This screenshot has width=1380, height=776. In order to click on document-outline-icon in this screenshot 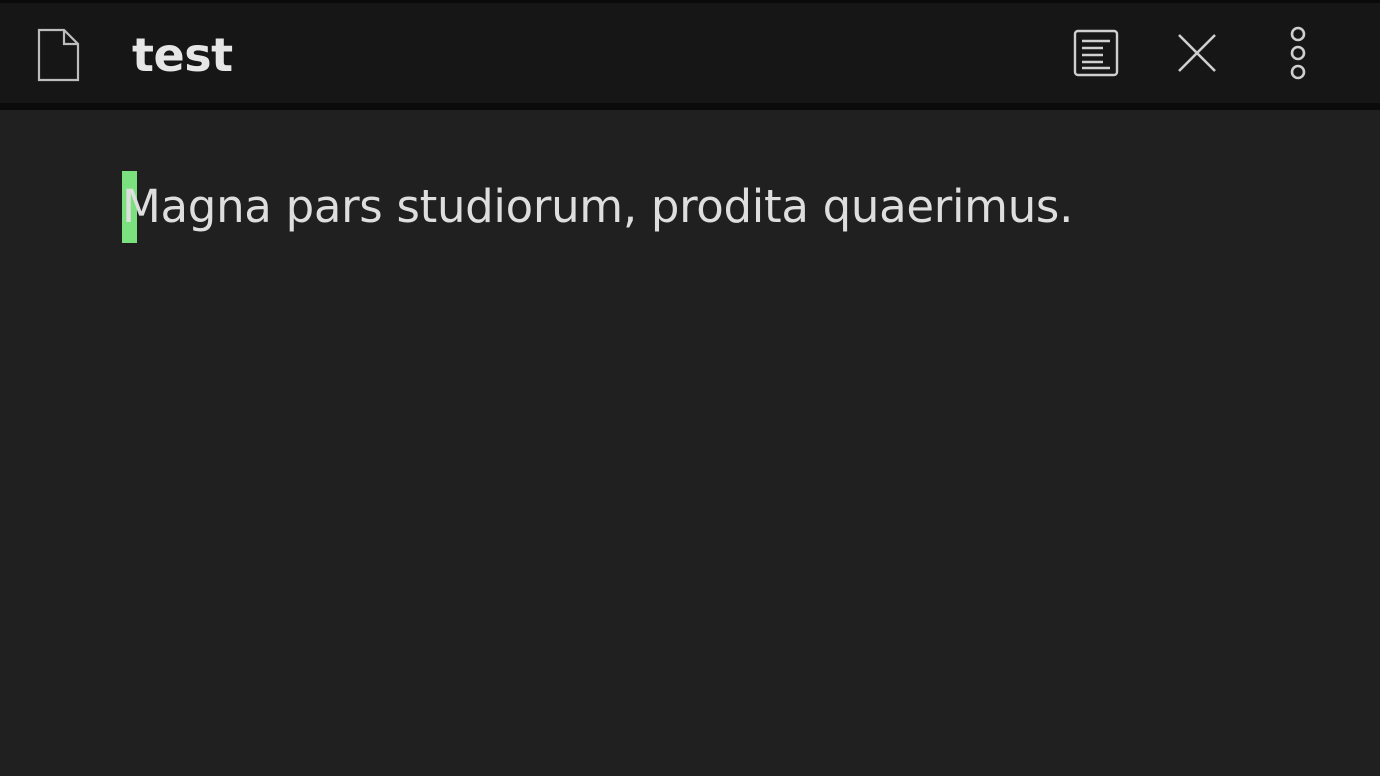, I will do `click(1096, 55)`.